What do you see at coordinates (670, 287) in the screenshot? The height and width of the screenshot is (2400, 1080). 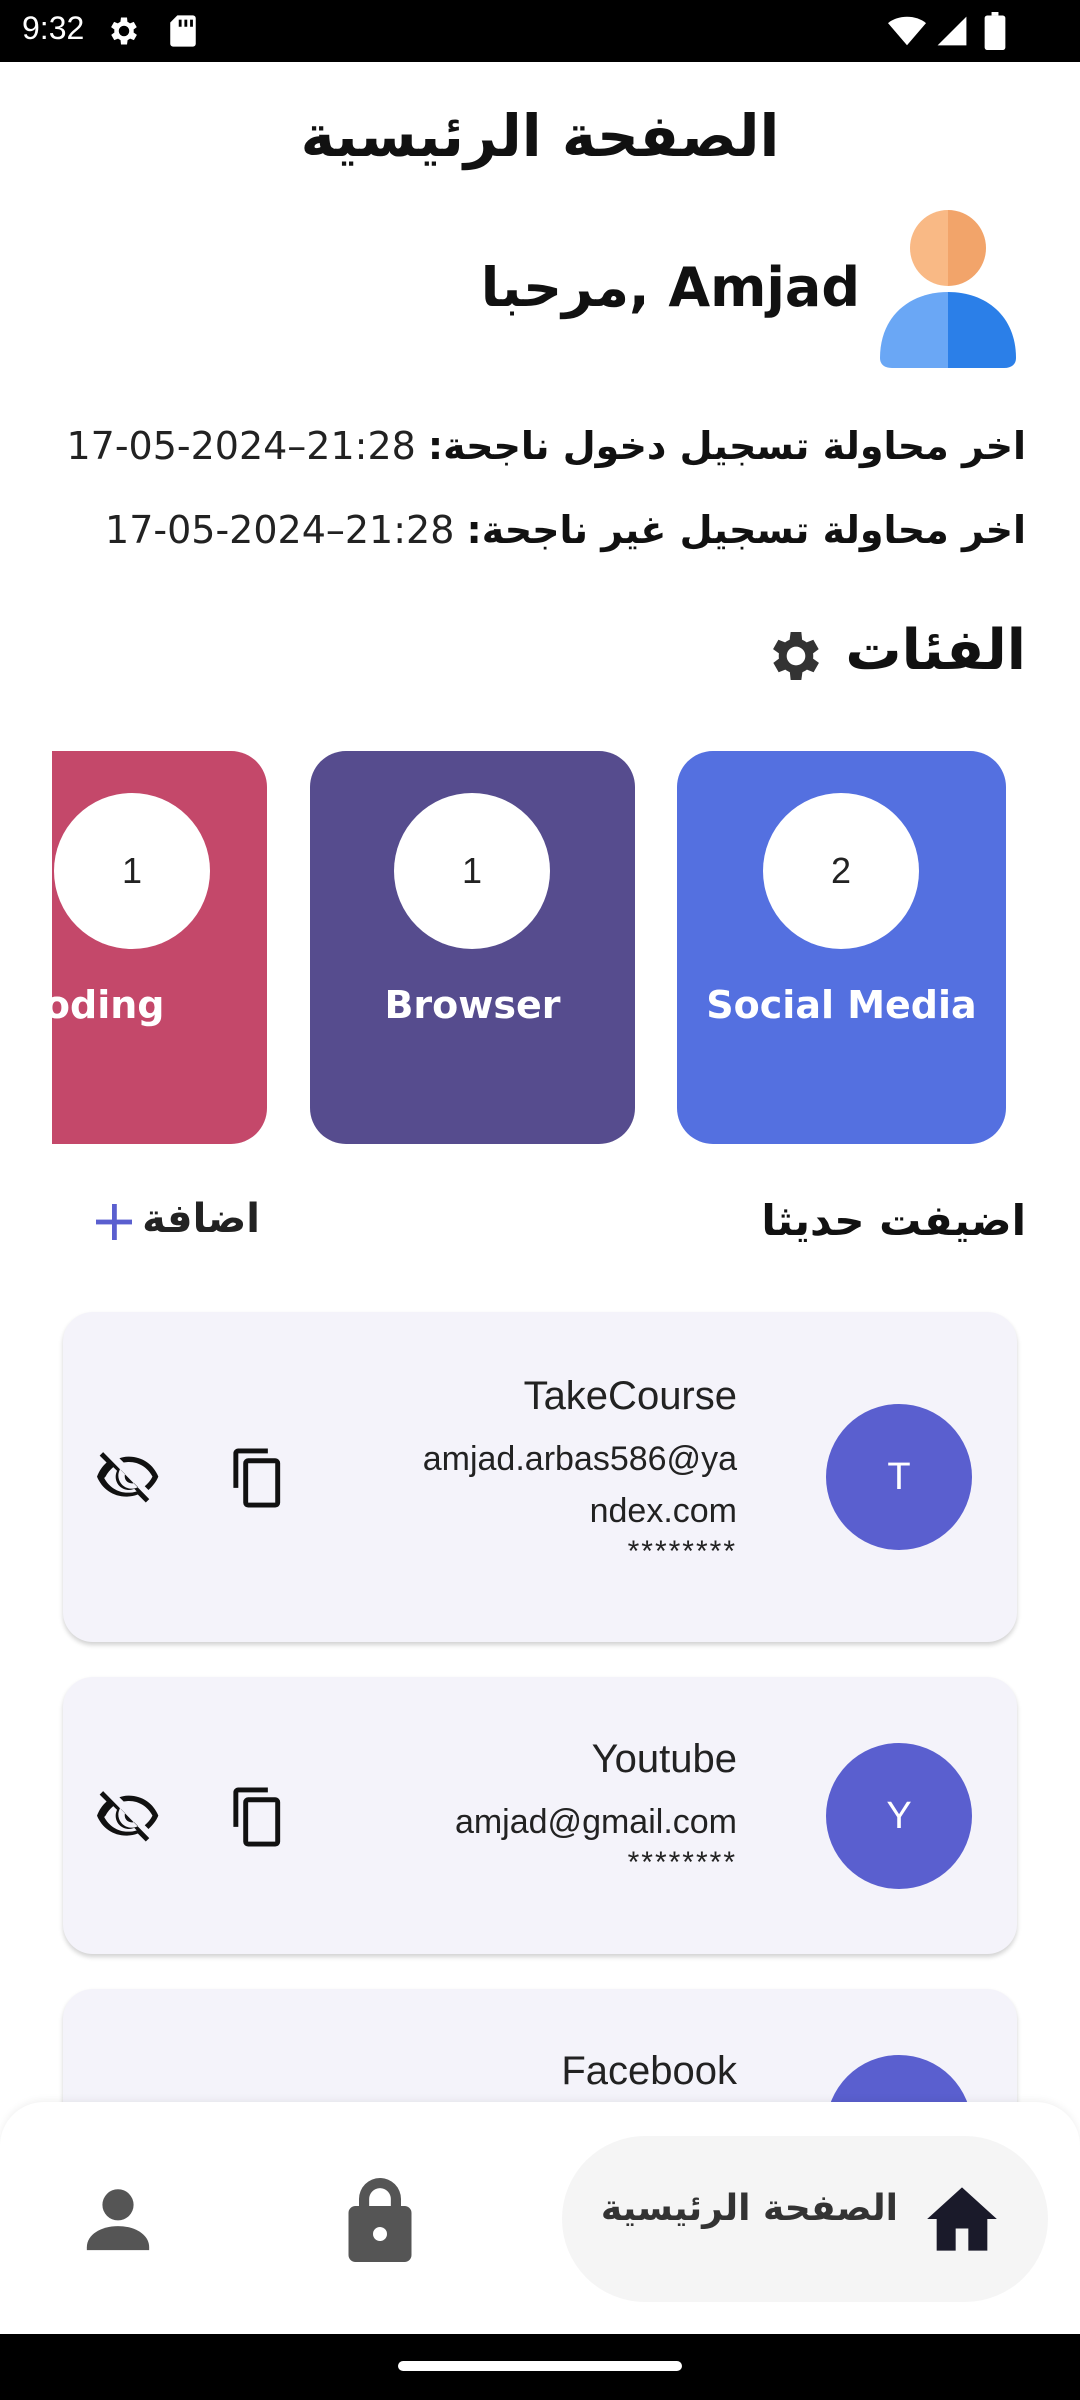 I see `greeting-text: مرحبا, Amjad` at bounding box center [670, 287].